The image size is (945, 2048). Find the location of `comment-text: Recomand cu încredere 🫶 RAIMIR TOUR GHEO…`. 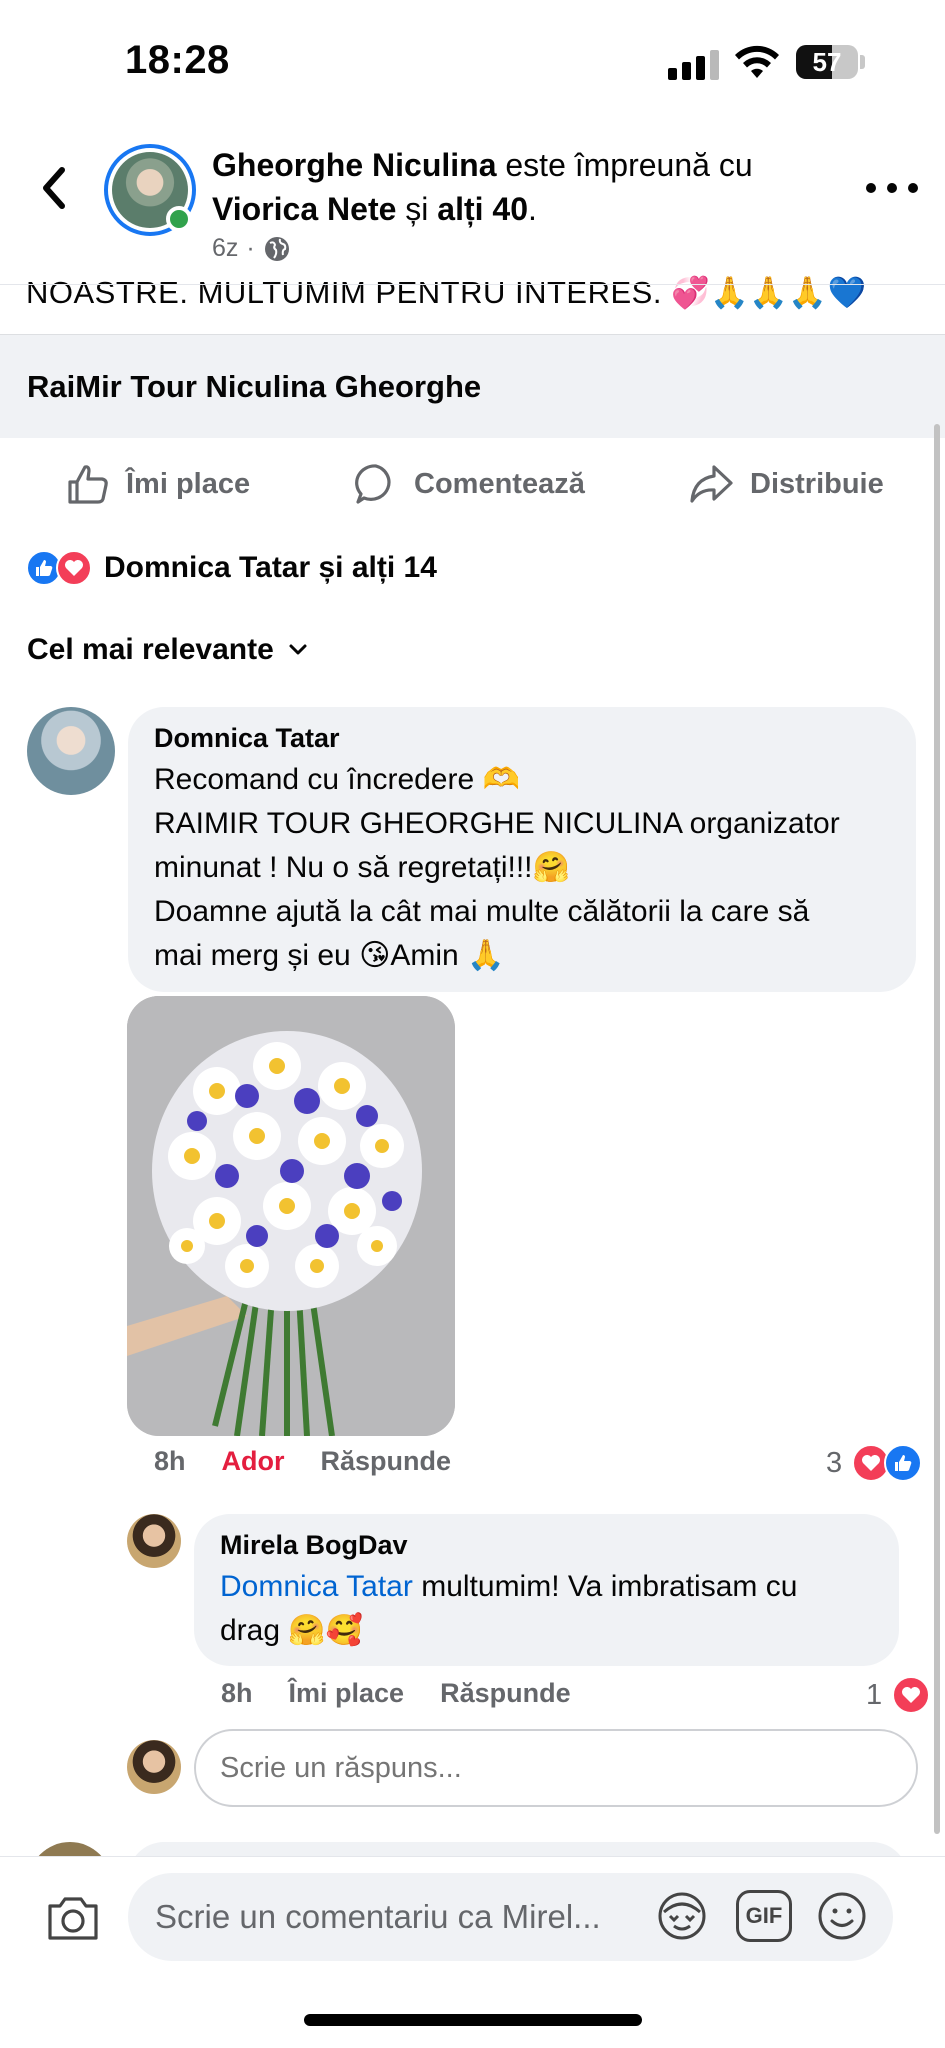

comment-text: Recomand cu încredere 🫶 RAIMIR TOUR GHEO… is located at coordinates (522, 868).